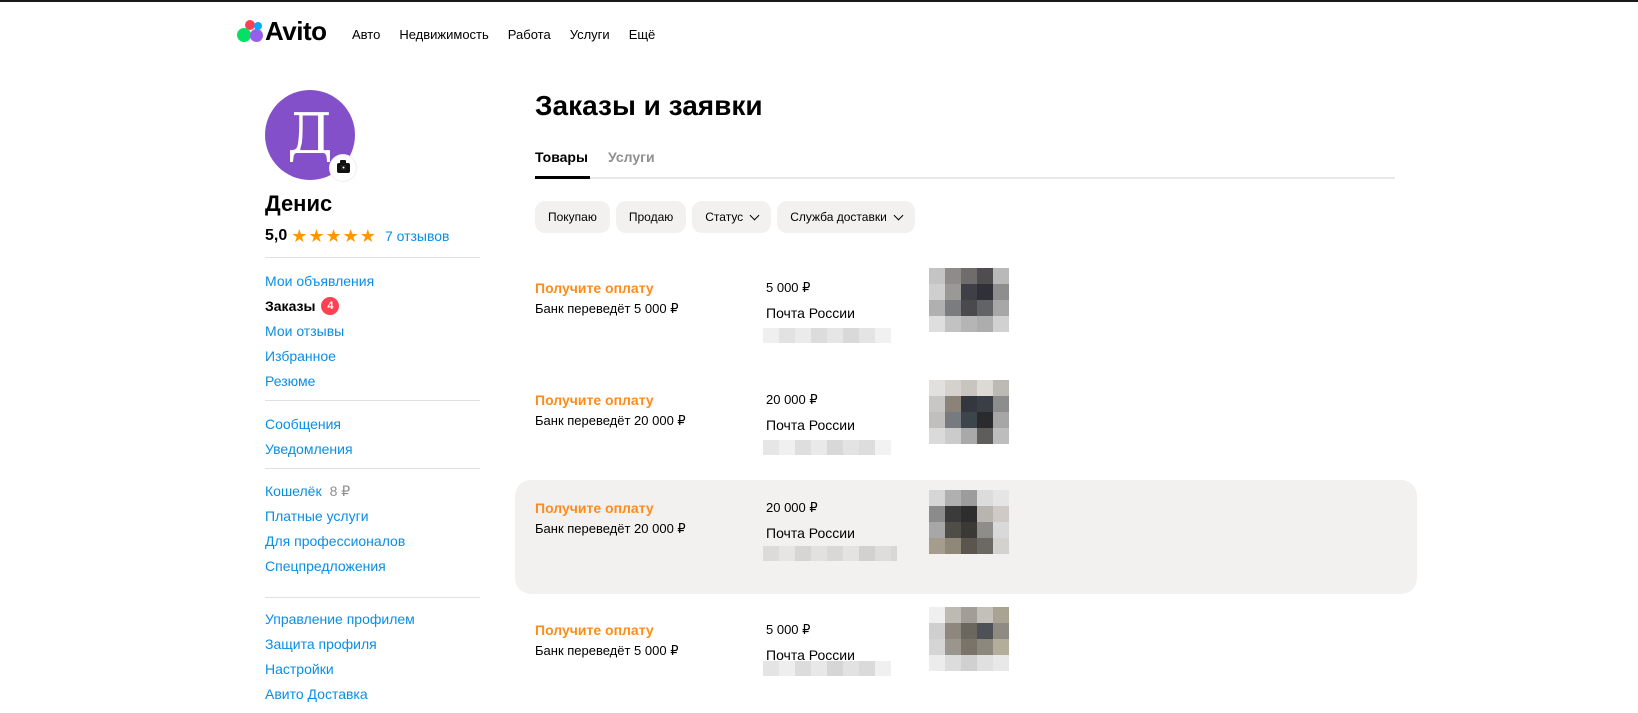  Describe the element at coordinates (340, 618) in the screenshot. I see `sidebar-item-label: Управление профилем` at that location.